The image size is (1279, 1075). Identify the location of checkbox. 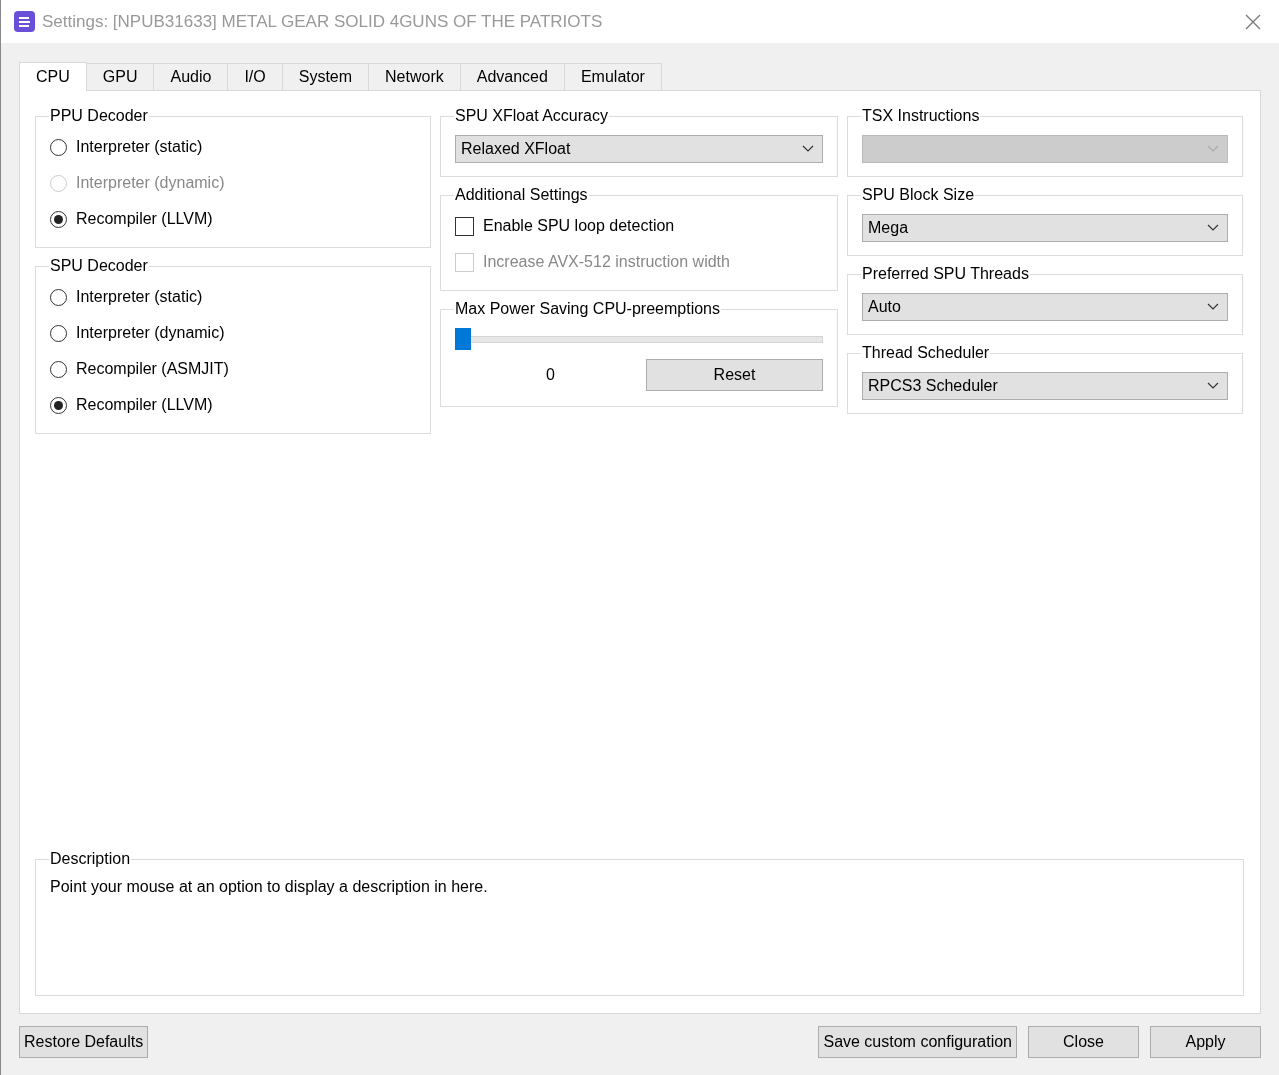
(464, 226).